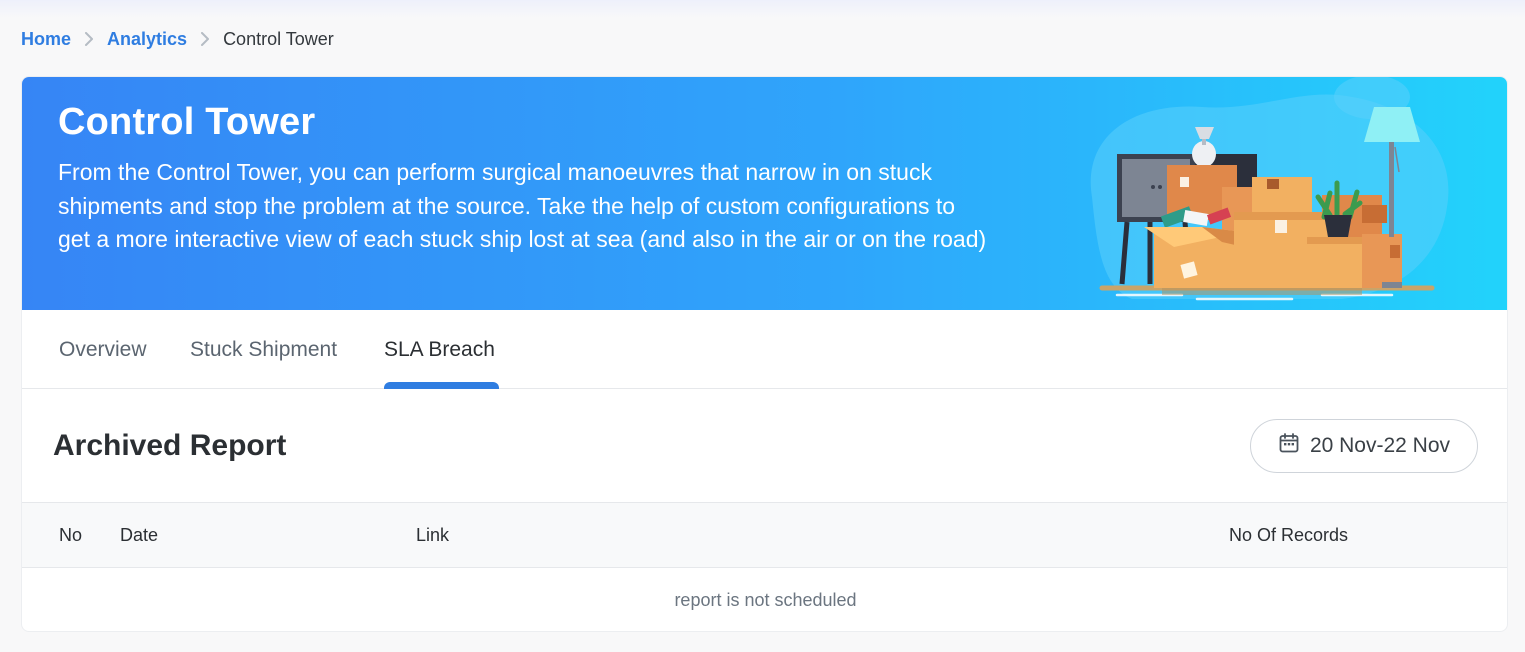 This screenshot has height=652, width=1525. What do you see at coordinates (765, 599) in the screenshot?
I see `empty-table-message: report is not scheduled` at bounding box center [765, 599].